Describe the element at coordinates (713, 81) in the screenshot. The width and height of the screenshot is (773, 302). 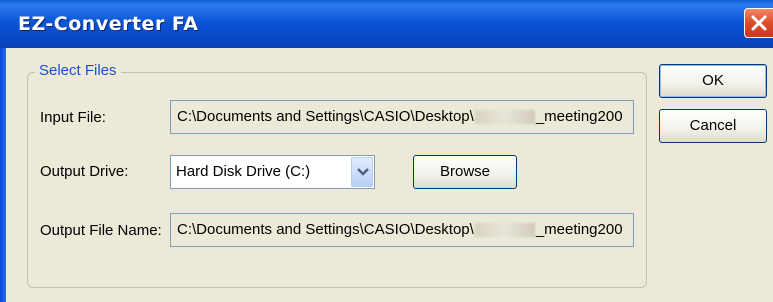
I see `ok-button: OK` at that location.